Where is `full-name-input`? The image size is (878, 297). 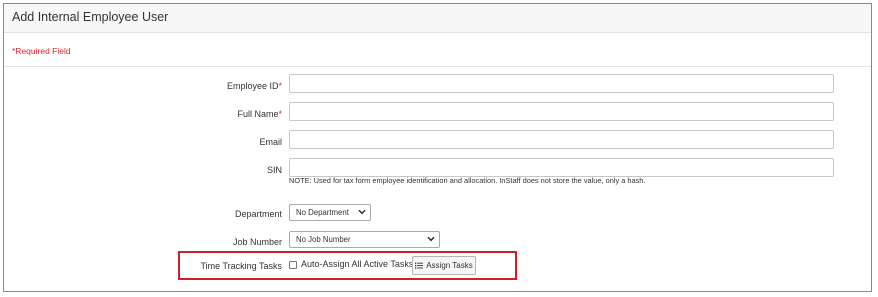
full-name-input is located at coordinates (561, 111).